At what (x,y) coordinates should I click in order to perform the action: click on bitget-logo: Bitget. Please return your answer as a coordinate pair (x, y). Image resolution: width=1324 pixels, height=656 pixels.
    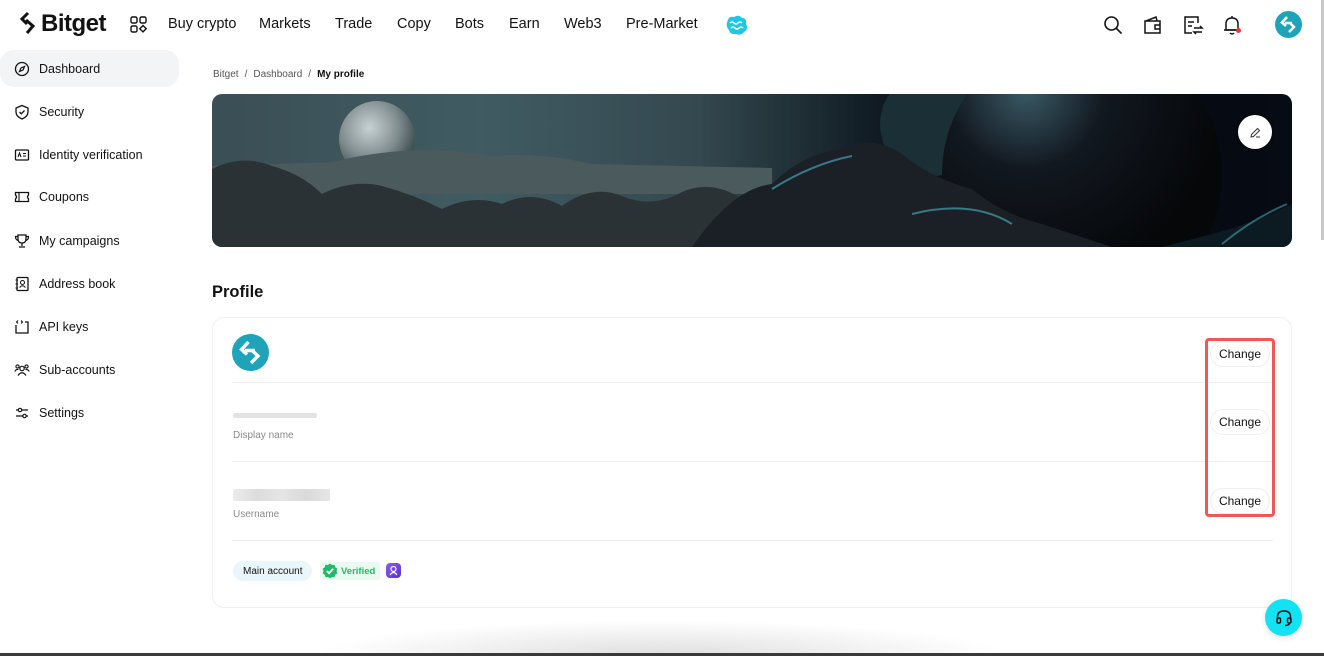
    Looking at the image, I should click on (63, 24).